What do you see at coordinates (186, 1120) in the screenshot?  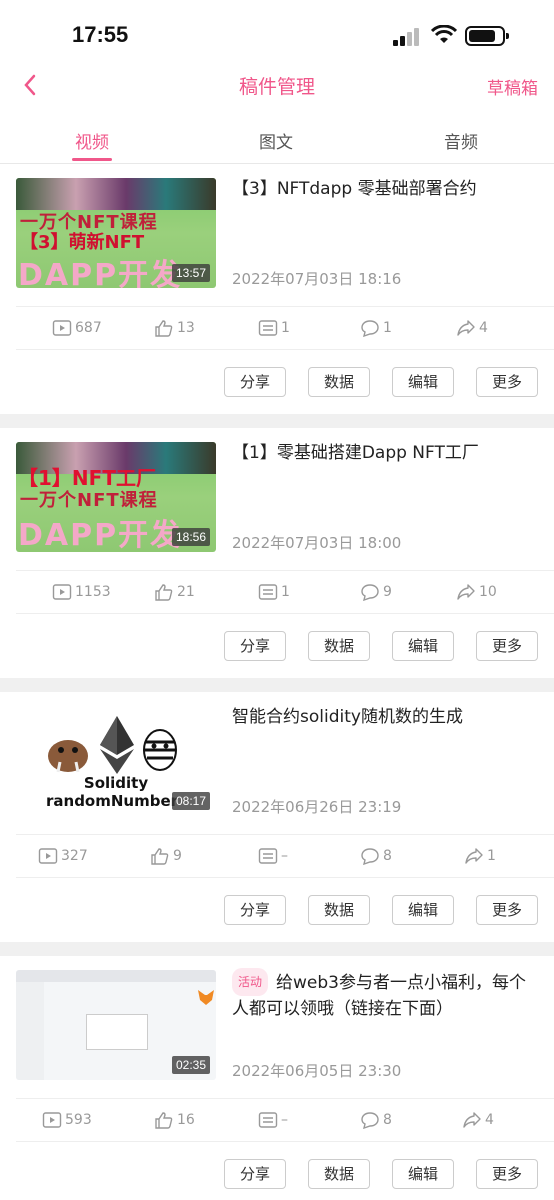 I see `stat-value: 16` at bounding box center [186, 1120].